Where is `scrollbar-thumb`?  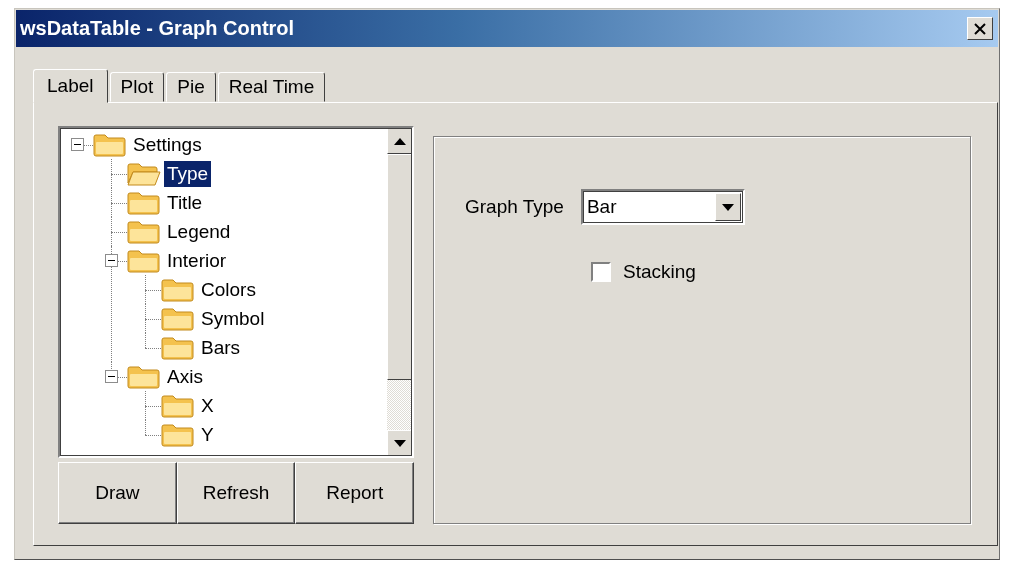 scrollbar-thumb is located at coordinates (399, 267).